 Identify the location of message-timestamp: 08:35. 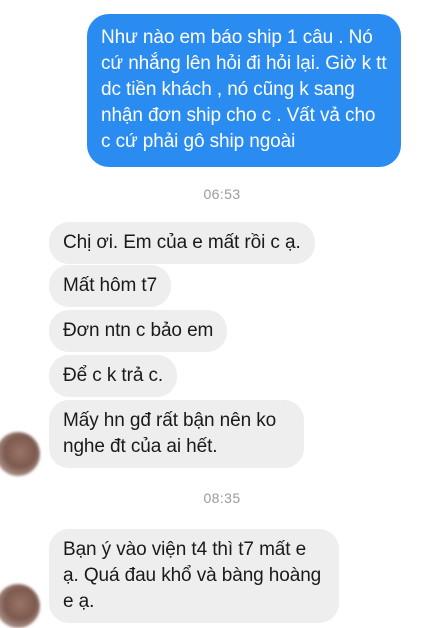
(222, 498).